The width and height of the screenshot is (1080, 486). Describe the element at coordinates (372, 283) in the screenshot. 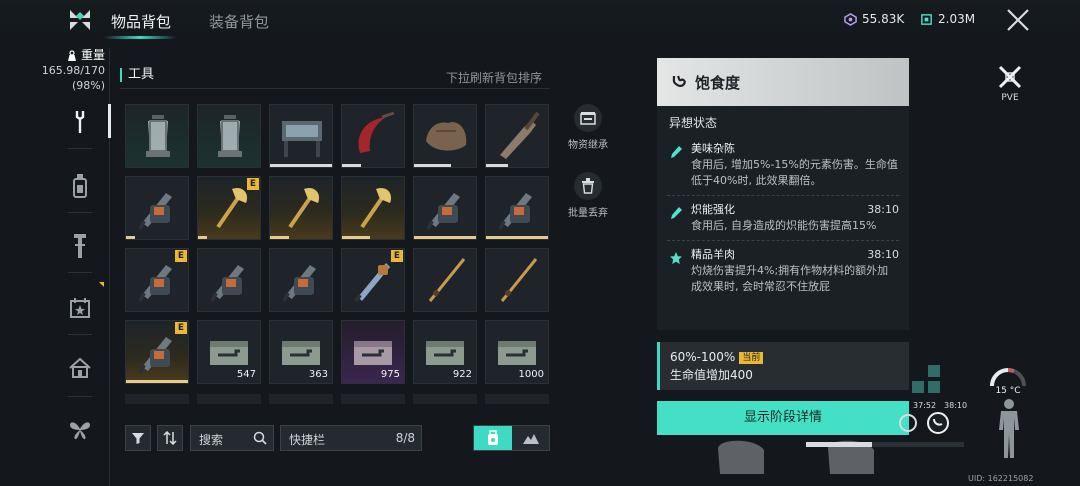

I see `chainsaw-blue-icon` at that location.